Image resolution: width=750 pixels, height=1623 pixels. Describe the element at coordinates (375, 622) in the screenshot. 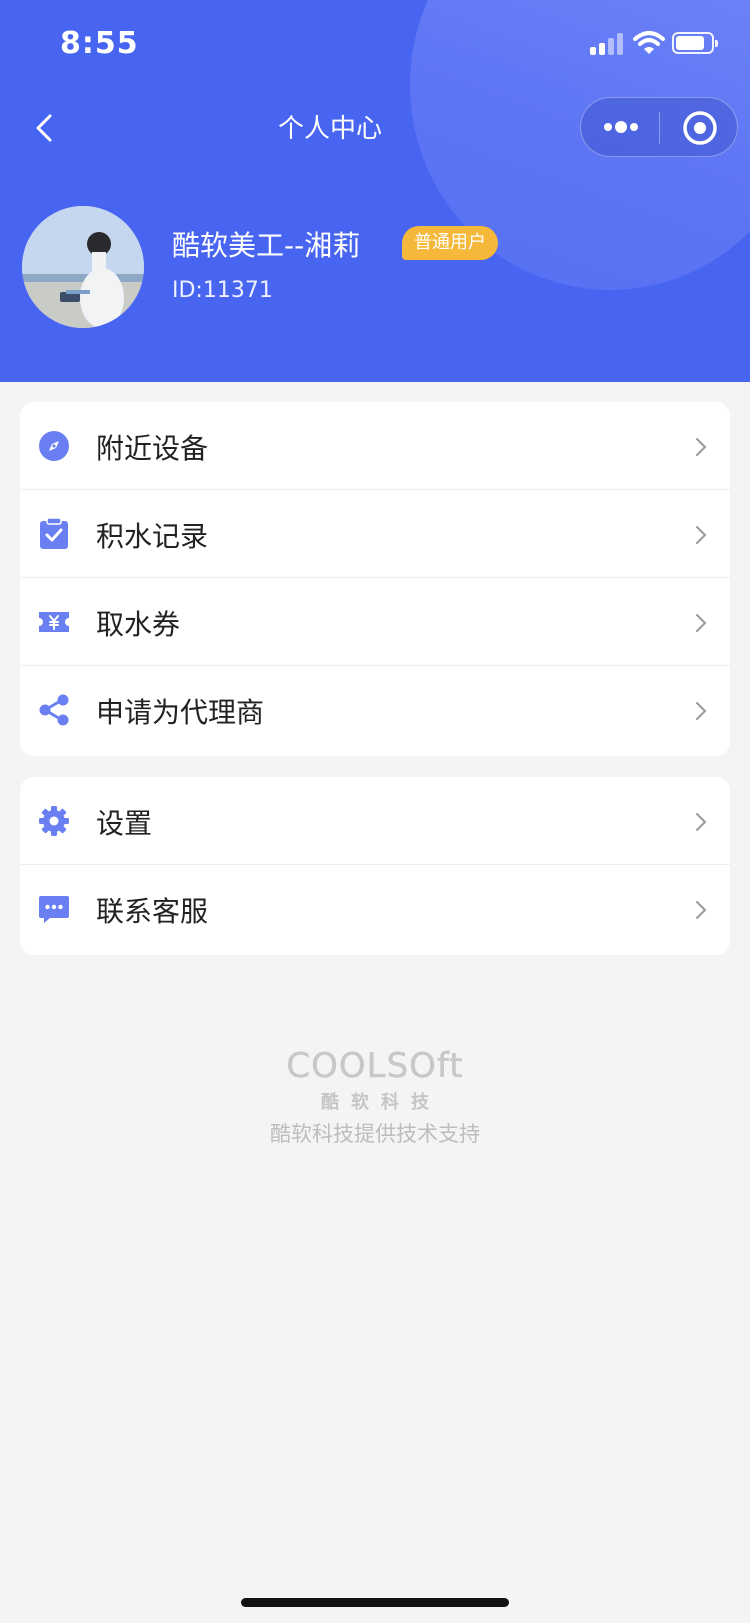

I see `menu-item-water-coupon: 取水券` at that location.